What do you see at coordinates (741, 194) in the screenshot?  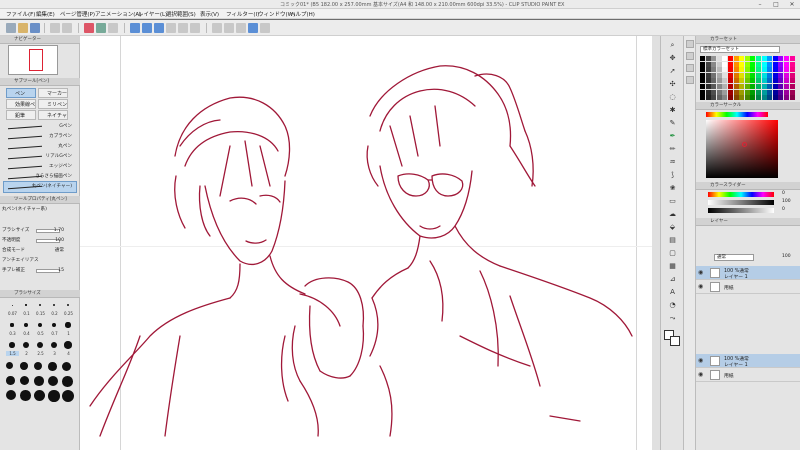 I see `slider-hue` at bounding box center [741, 194].